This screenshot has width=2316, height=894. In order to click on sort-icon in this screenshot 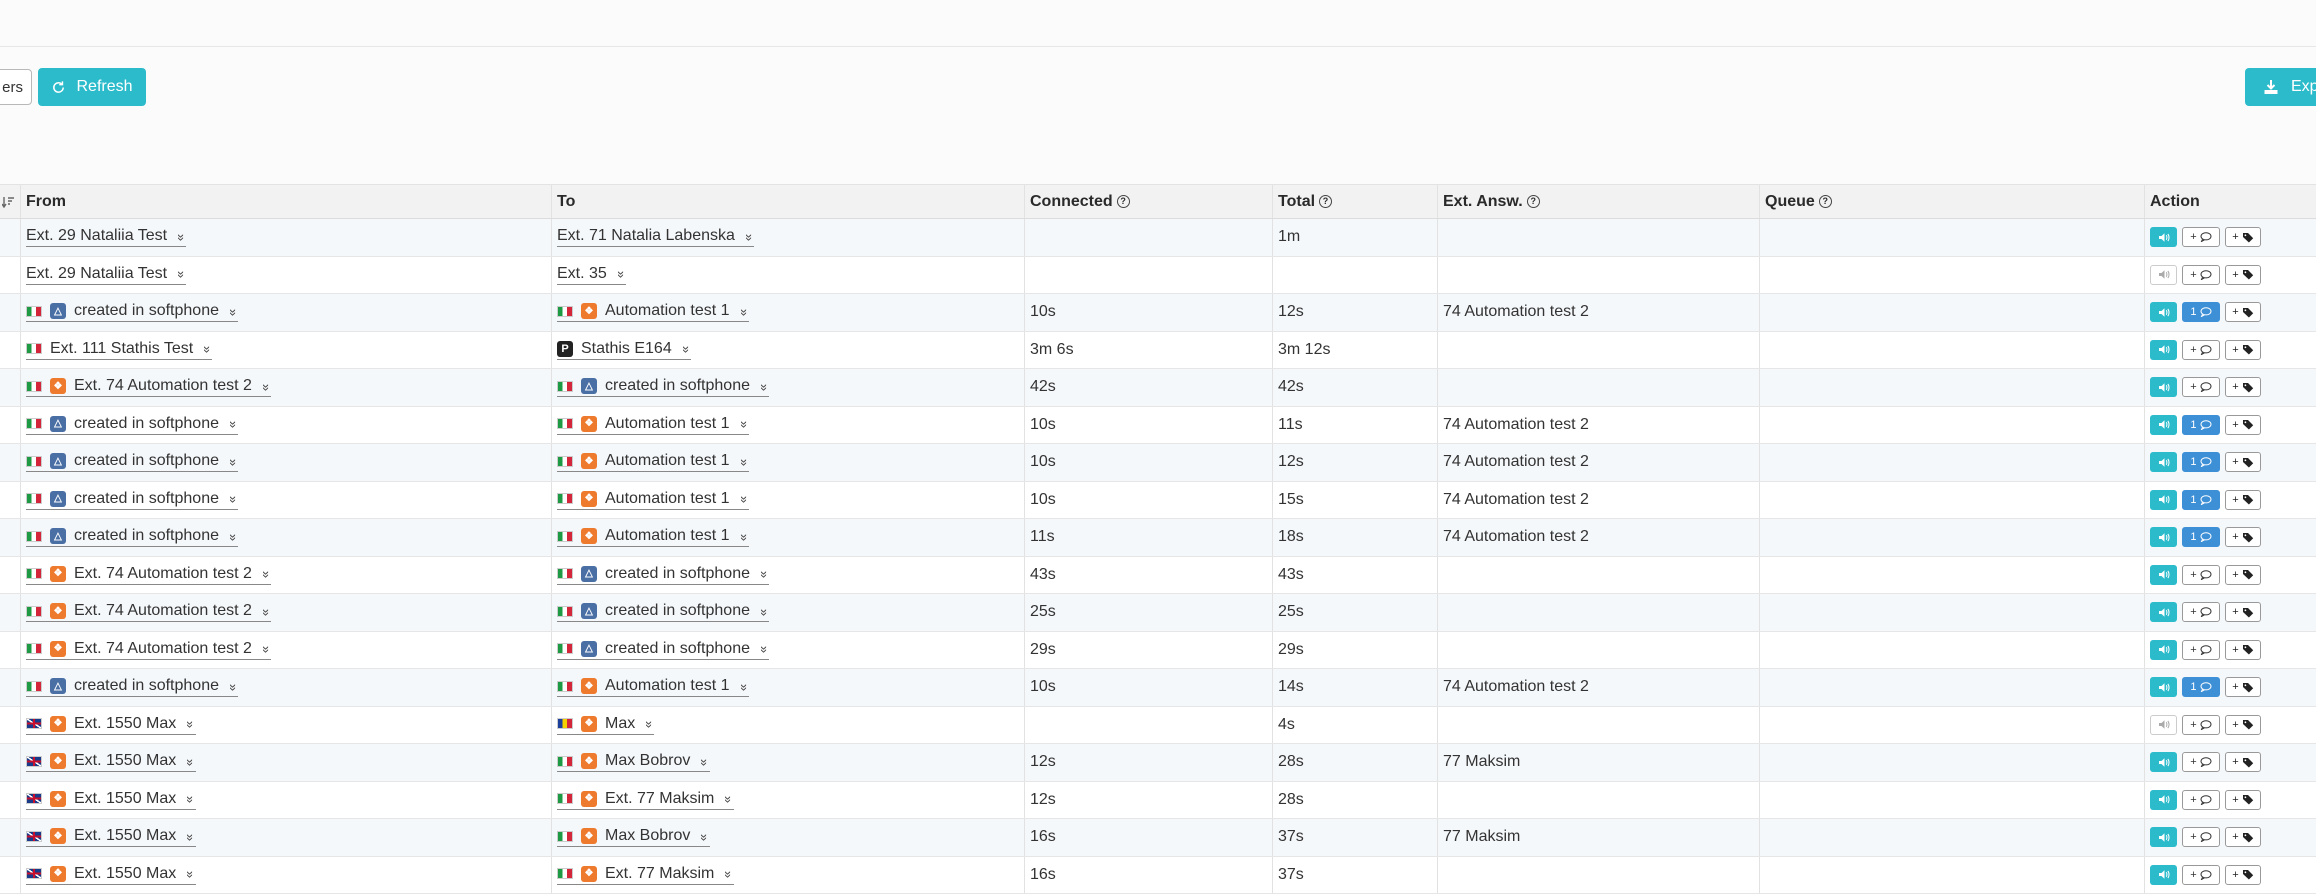, I will do `click(10, 201)`.